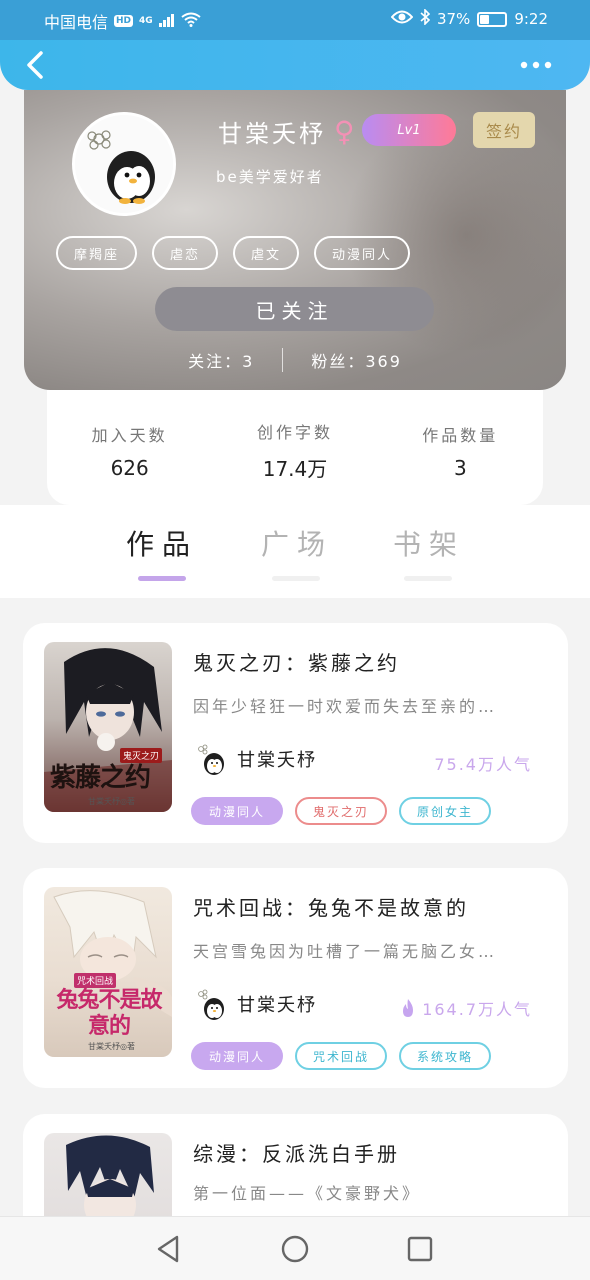  Describe the element at coordinates (295, 360) in the screenshot. I see `follow-stats: 关注：3 粉丝：369` at that location.